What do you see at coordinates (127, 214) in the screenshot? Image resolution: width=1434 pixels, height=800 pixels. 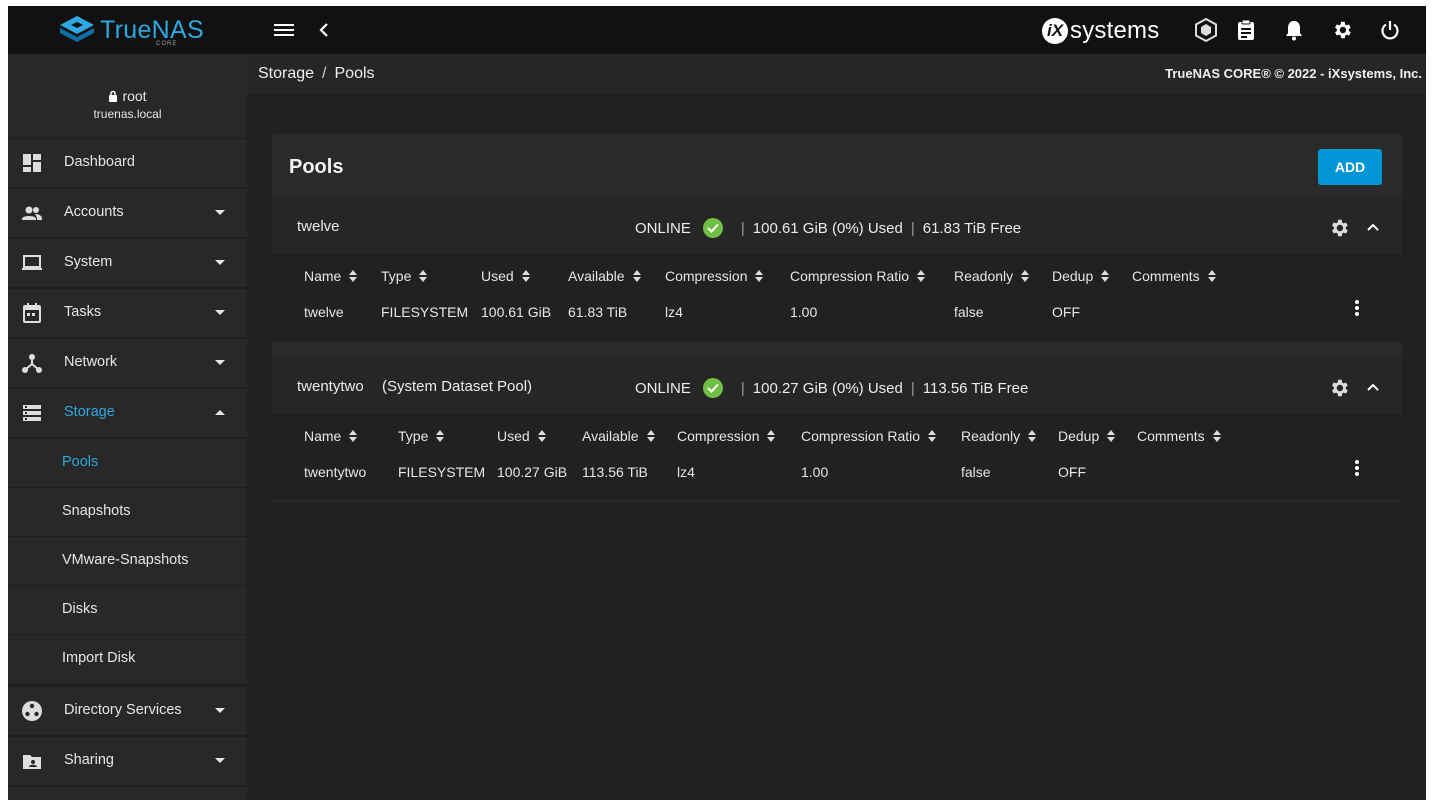 I see `sidebar-item-accounts: Accounts` at bounding box center [127, 214].